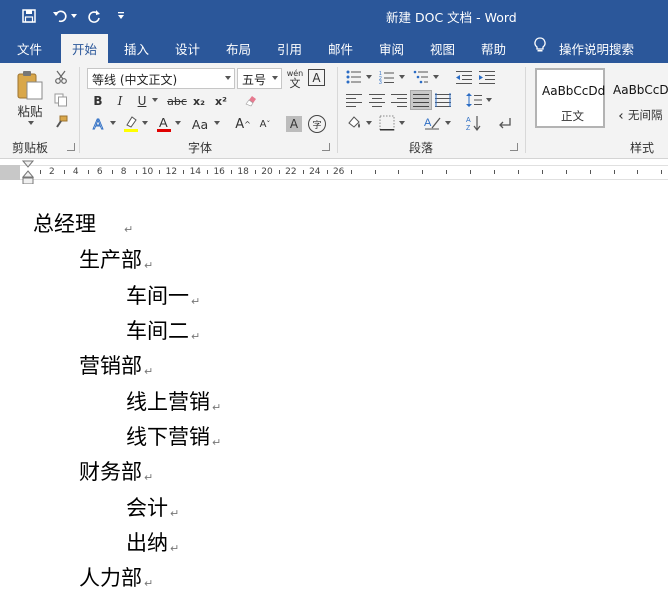  Describe the element at coordinates (251, 101) in the screenshot. I see `clear-formatting-icon` at that location.